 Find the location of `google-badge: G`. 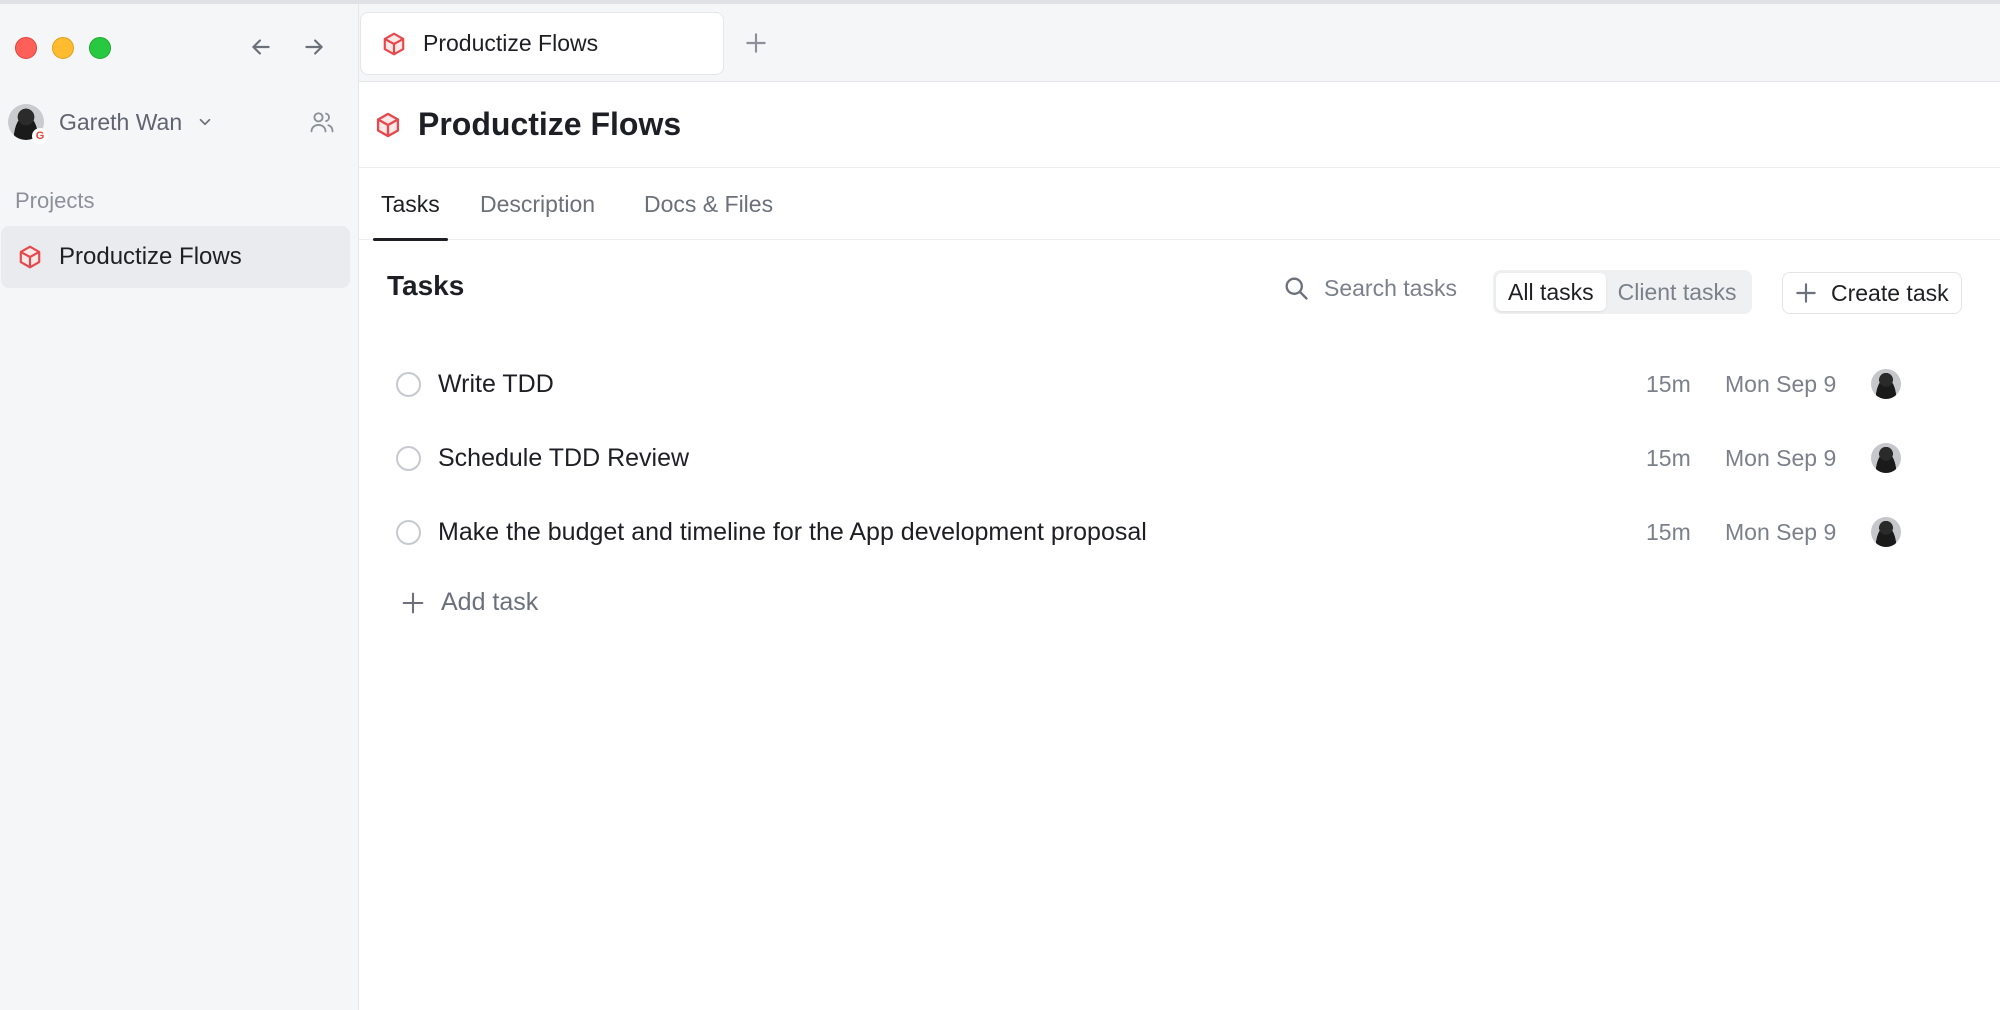

google-badge: G is located at coordinates (40, 136).